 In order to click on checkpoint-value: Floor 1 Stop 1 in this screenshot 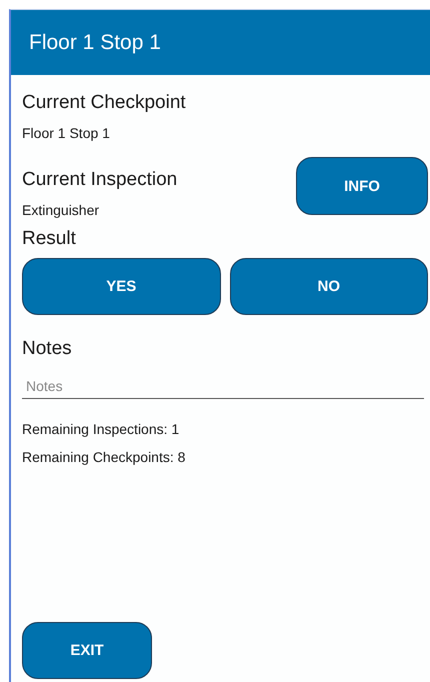, I will do `click(66, 133)`.